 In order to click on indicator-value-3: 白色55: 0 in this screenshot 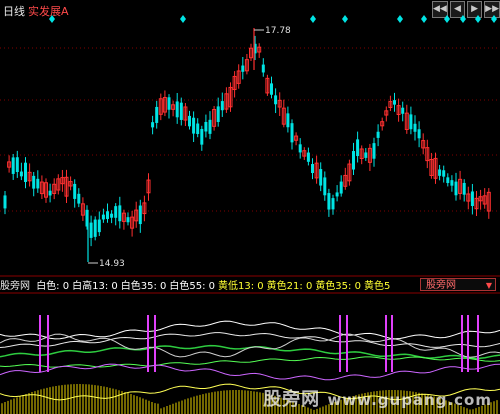, I will do `click(192, 286)`.